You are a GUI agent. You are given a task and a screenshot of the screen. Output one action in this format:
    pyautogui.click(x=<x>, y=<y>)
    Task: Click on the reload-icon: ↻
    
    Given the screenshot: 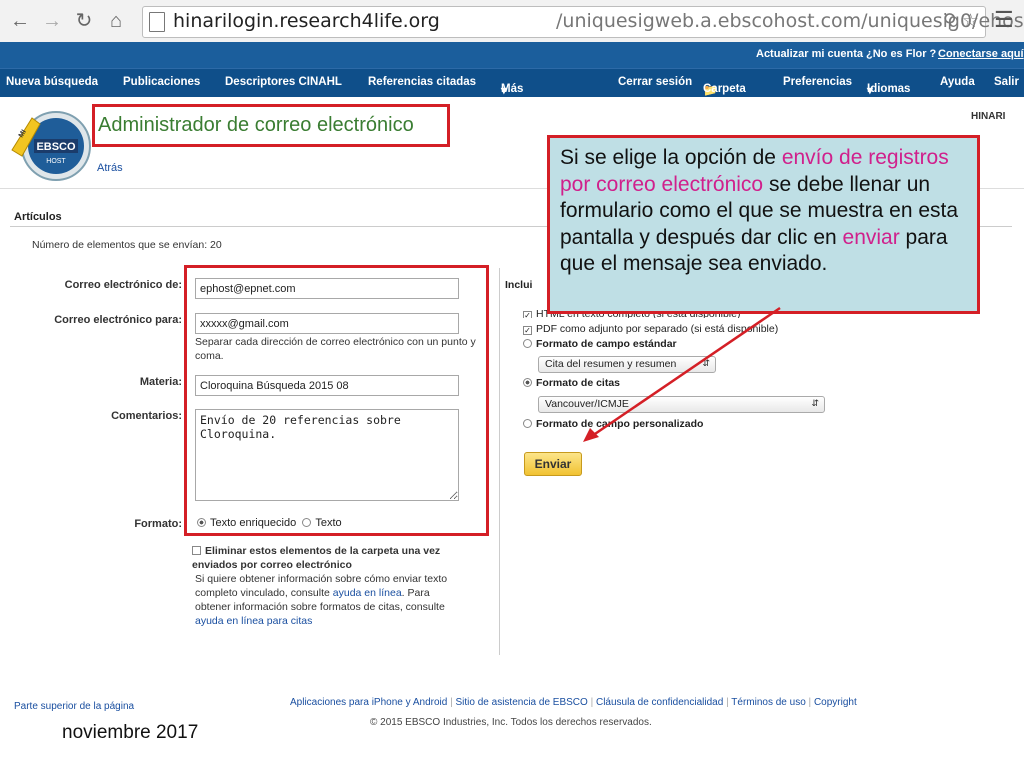 What is the action you would take?
    pyautogui.click(x=84, y=21)
    